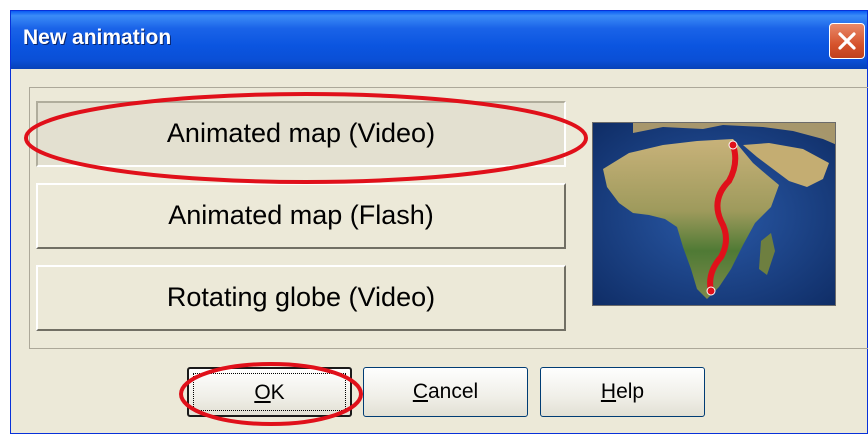 Image resolution: width=868 pixels, height=434 pixels. Describe the element at coordinates (439, 40) in the screenshot. I see `title-bar: New animation` at that location.